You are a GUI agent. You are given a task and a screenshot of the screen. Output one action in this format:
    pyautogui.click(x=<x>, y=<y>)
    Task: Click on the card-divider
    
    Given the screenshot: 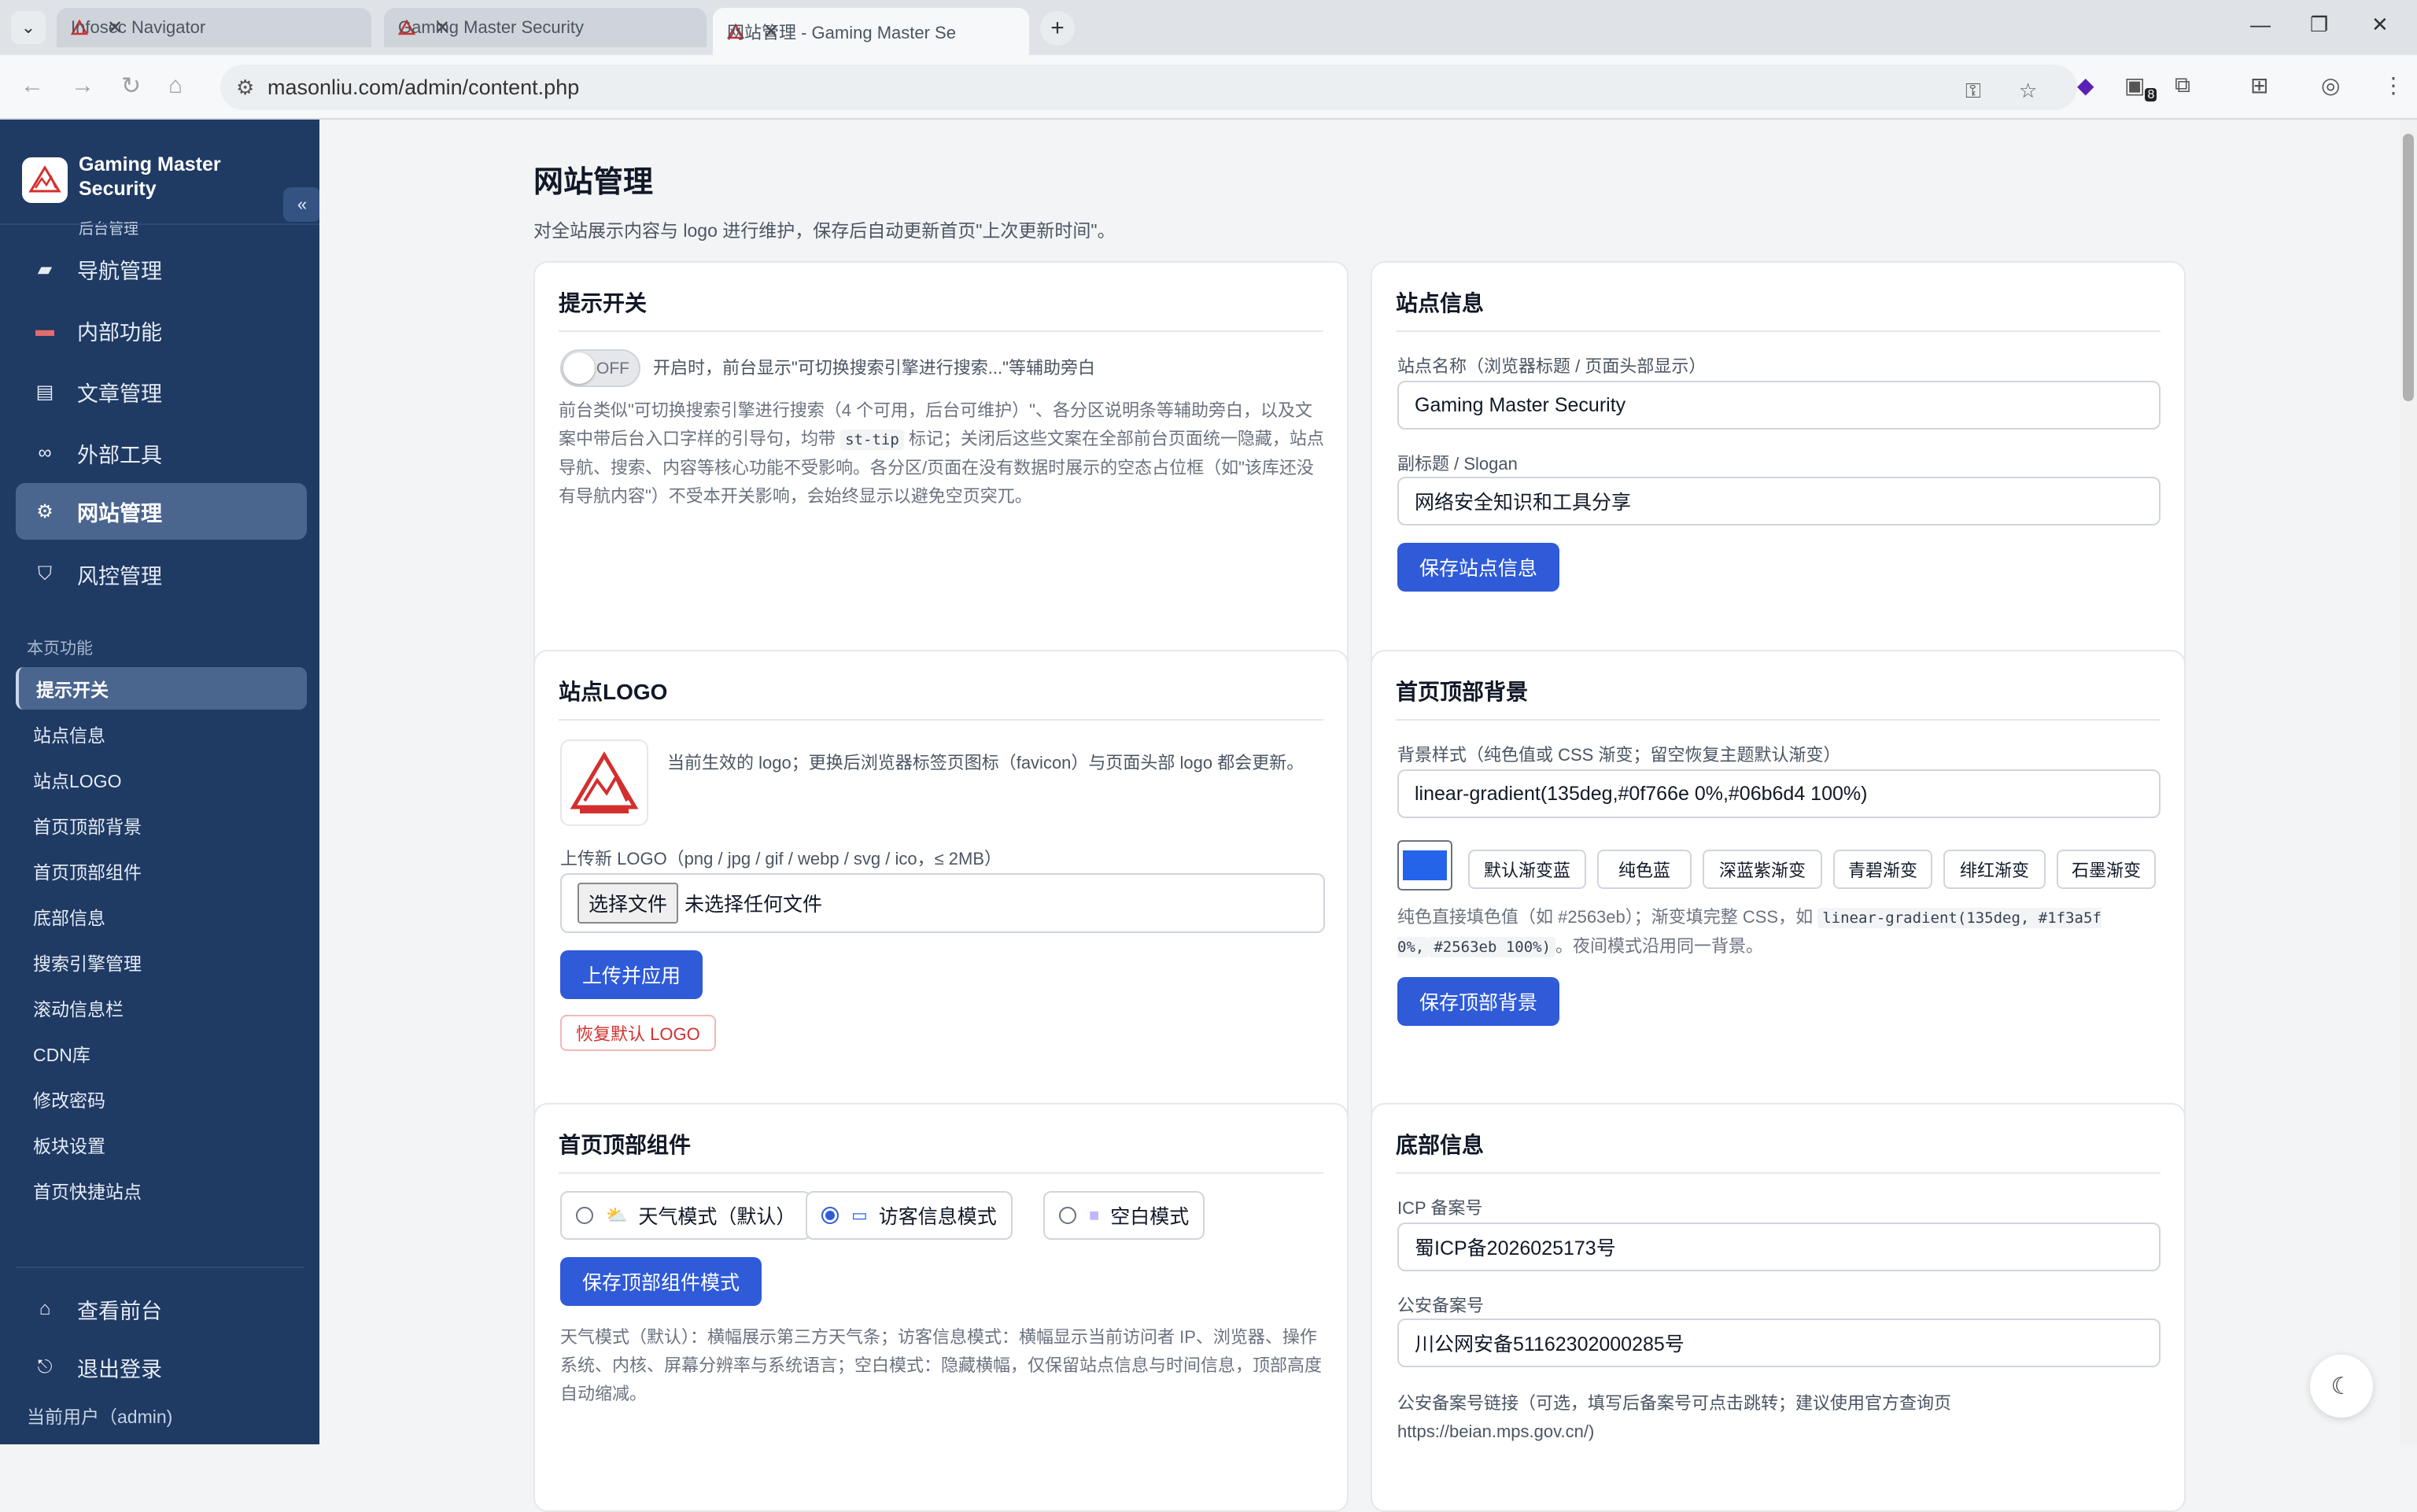 What is the action you would take?
    pyautogui.click(x=941, y=331)
    